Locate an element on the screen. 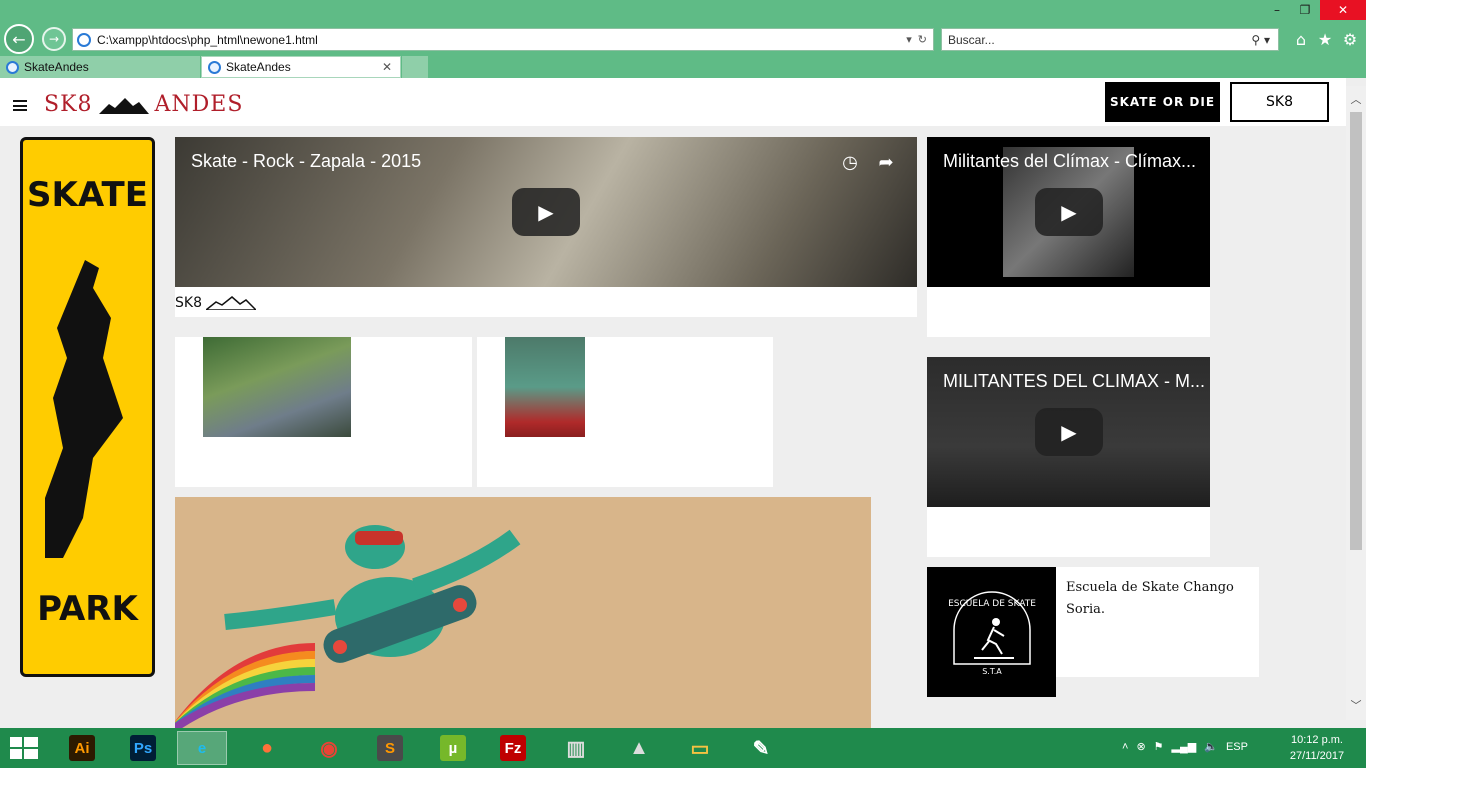 The image size is (1462, 792). internet-explorer-icon: e is located at coordinates (202, 748).